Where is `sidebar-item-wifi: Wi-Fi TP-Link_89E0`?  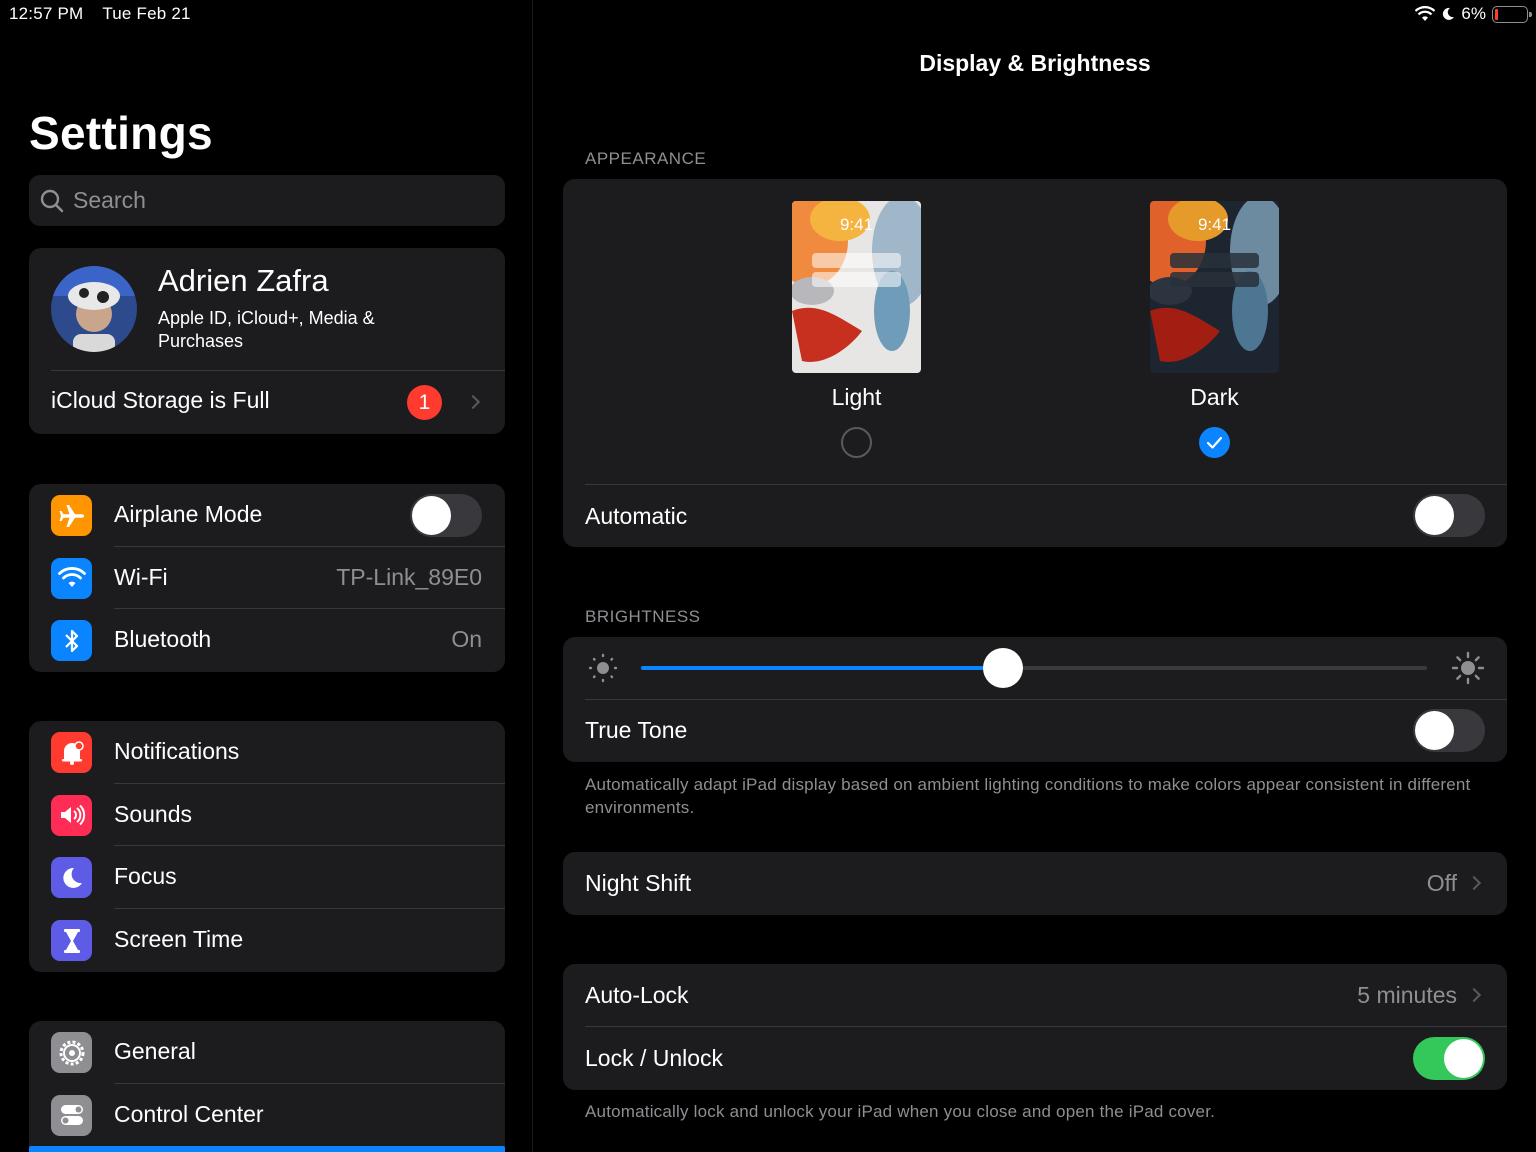
sidebar-item-wifi: Wi-Fi TP-Link_89E0 is located at coordinates (267, 578).